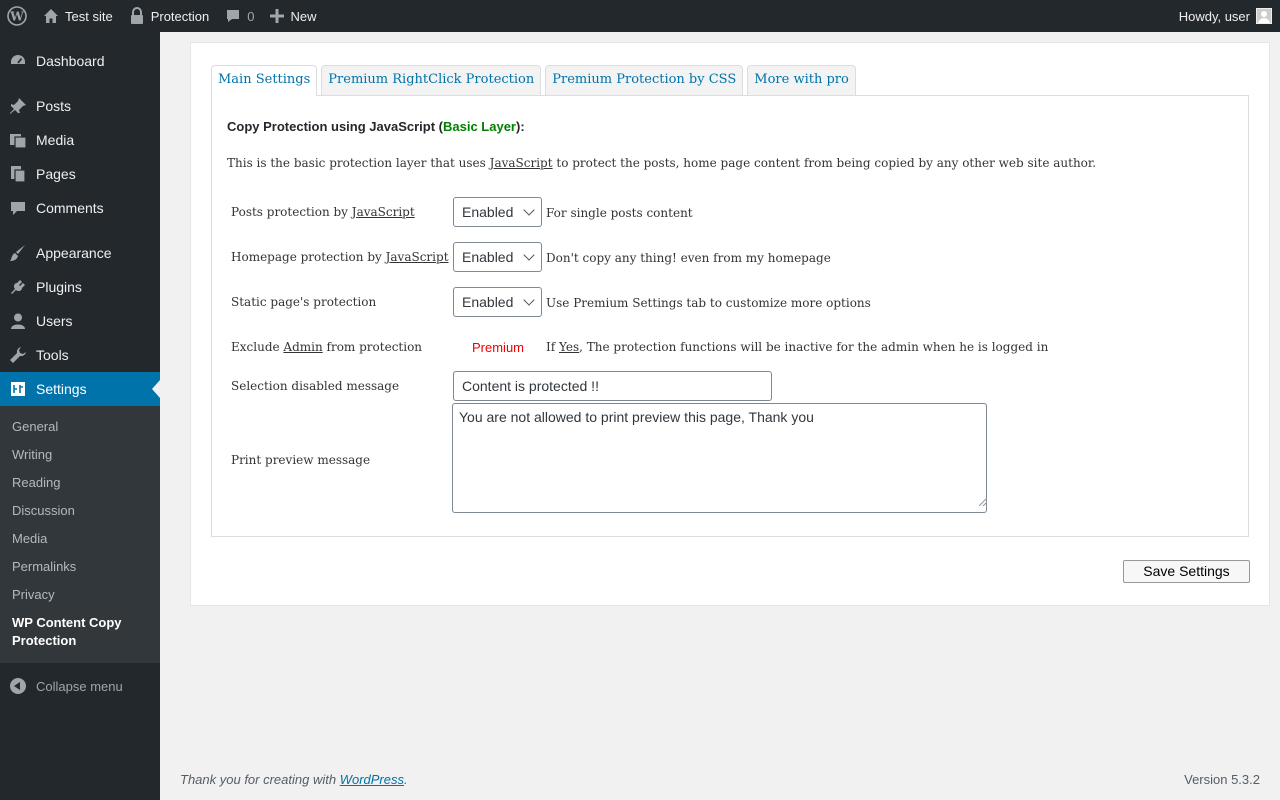 The image size is (1280, 800). What do you see at coordinates (80, 321) in the screenshot?
I see `sidebar-item-users: Users` at bounding box center [80, 321].